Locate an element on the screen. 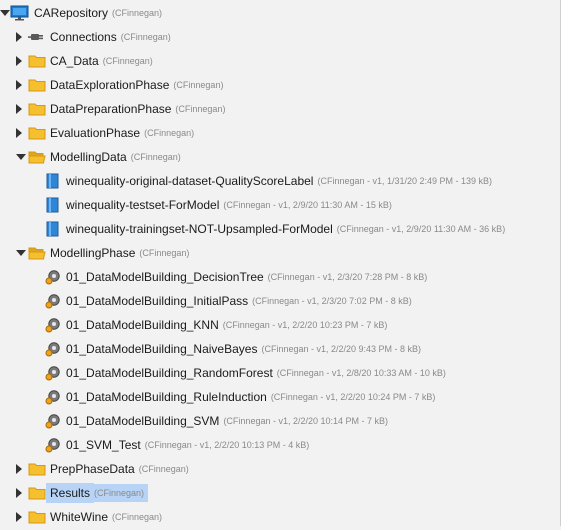 The width and height of the screenshot is (561, 530). tree-node-dataexplorationphase: DataExplorationPhase (CFinnegan) is located at coordinates (119, 85).